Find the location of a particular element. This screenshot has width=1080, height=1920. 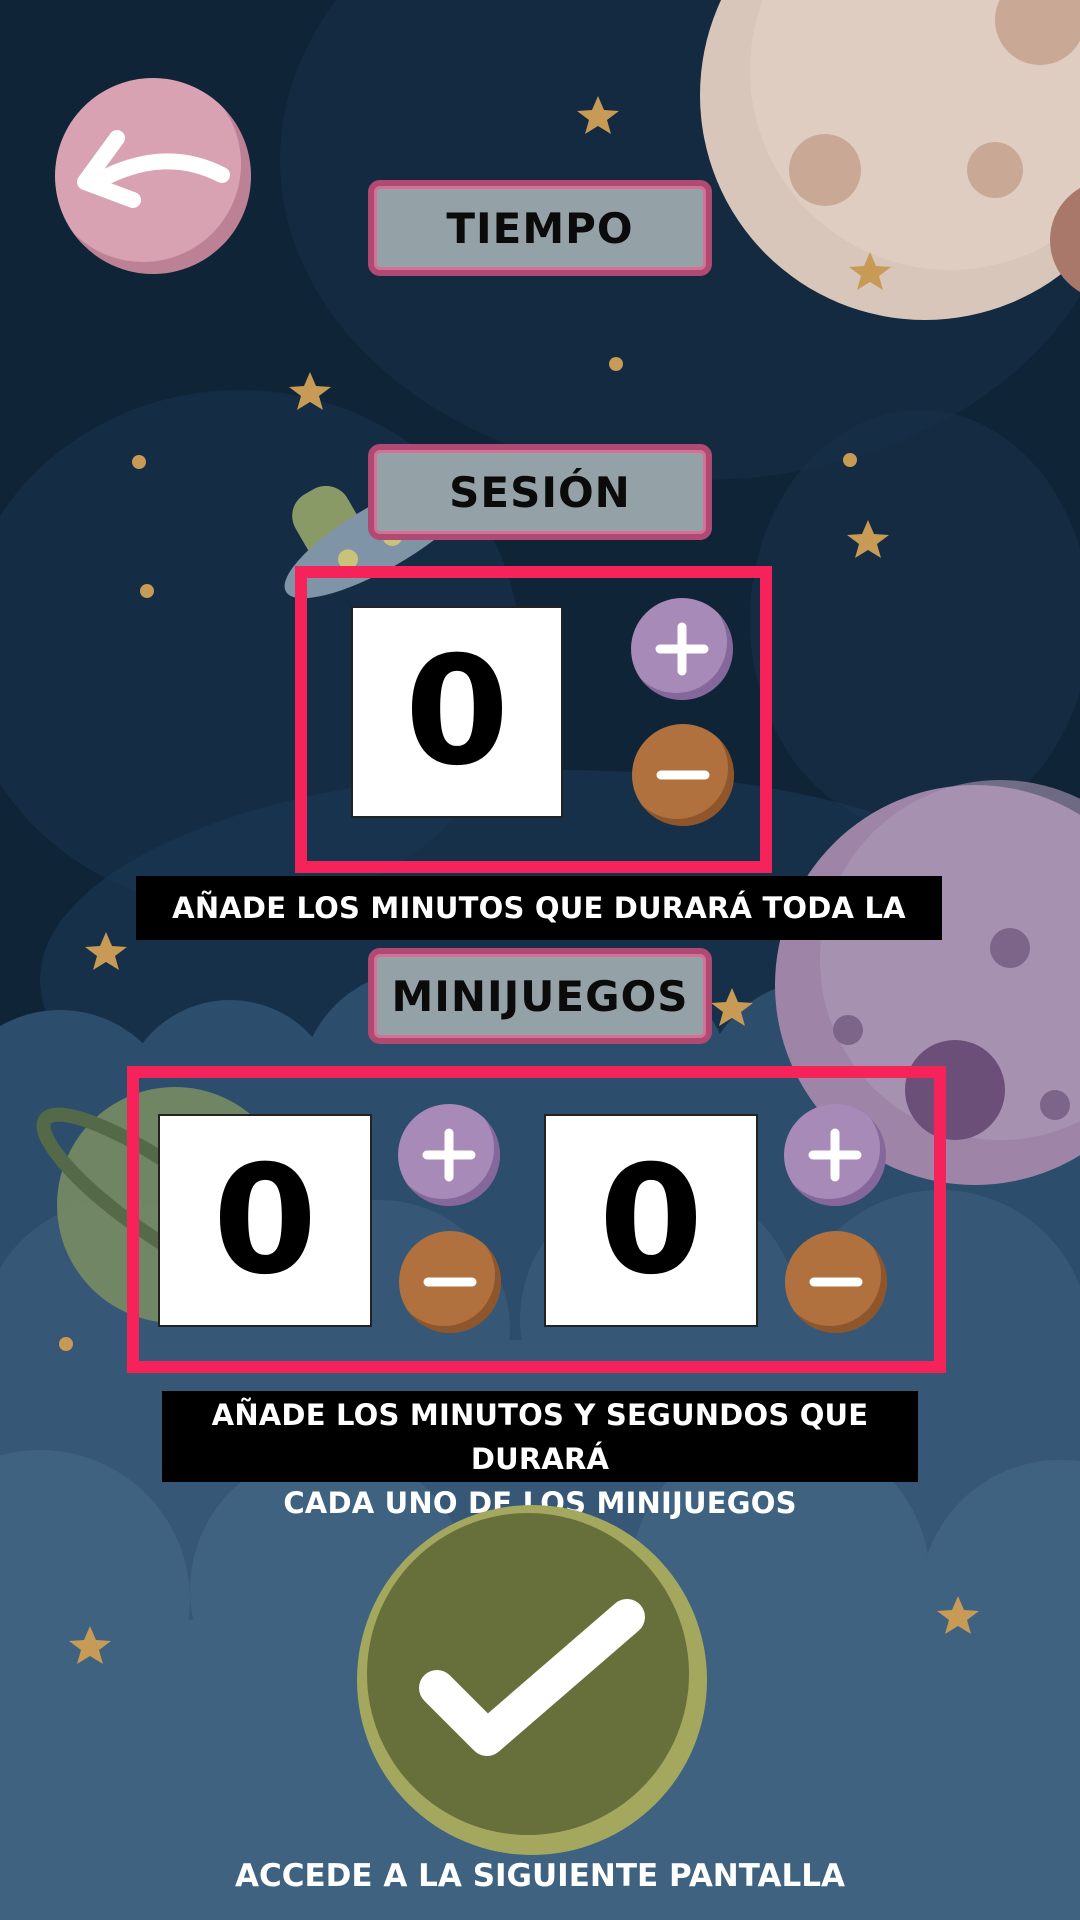

arrow-left-icon is located at coordinates (153, 169).